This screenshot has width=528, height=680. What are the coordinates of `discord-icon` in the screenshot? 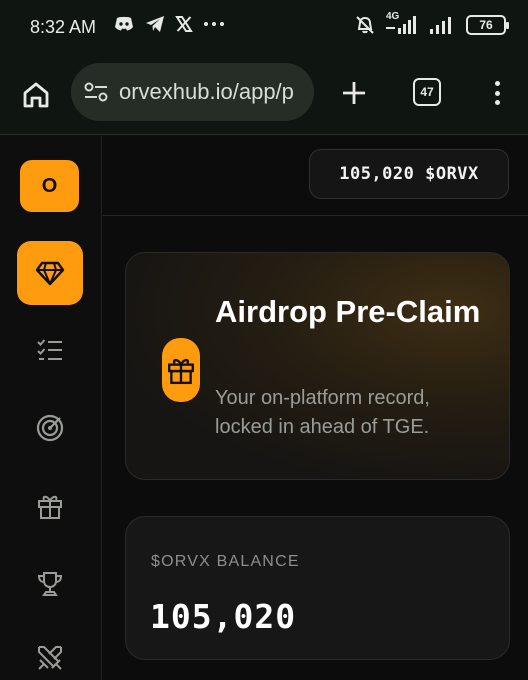 It's located at (124, 23).